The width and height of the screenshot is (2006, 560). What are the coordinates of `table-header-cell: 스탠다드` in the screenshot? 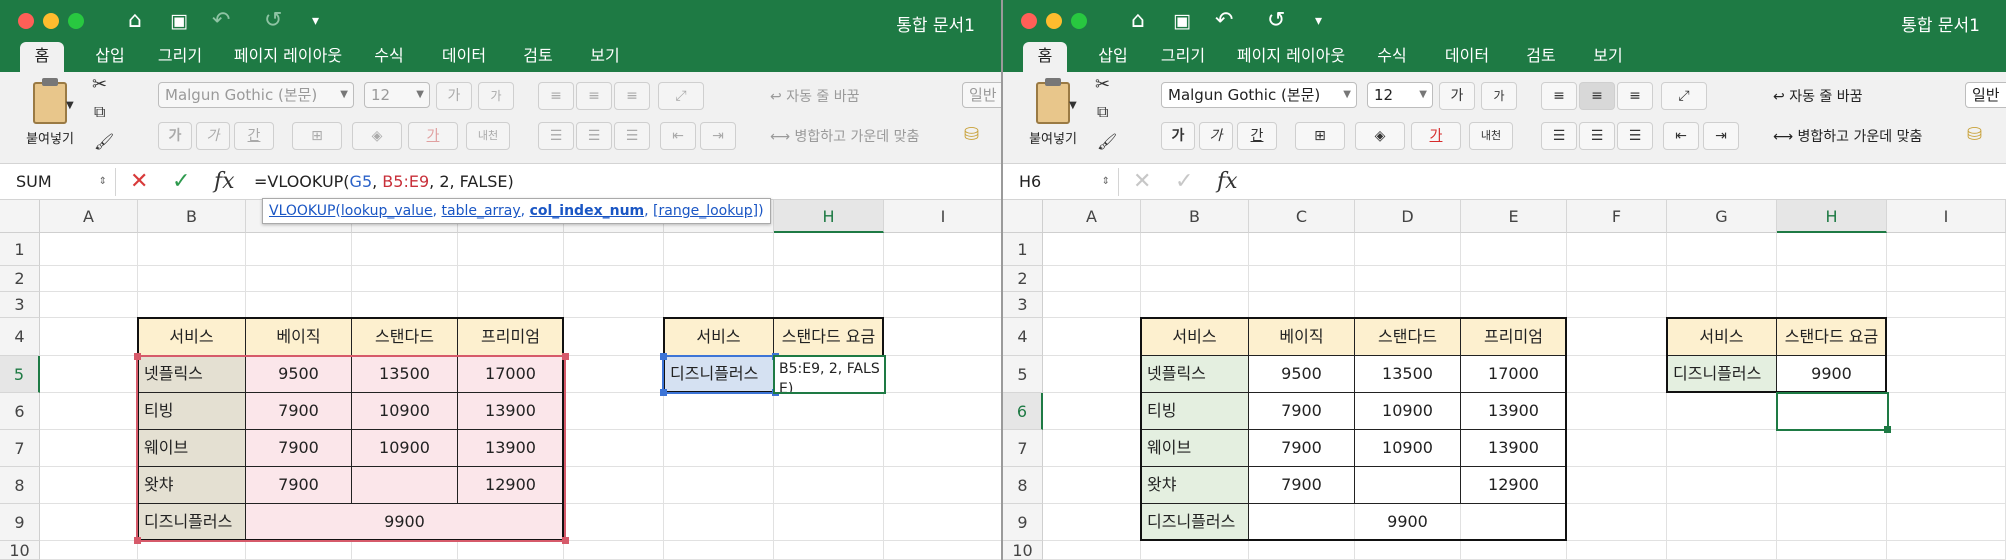 It's located at (405, 337).